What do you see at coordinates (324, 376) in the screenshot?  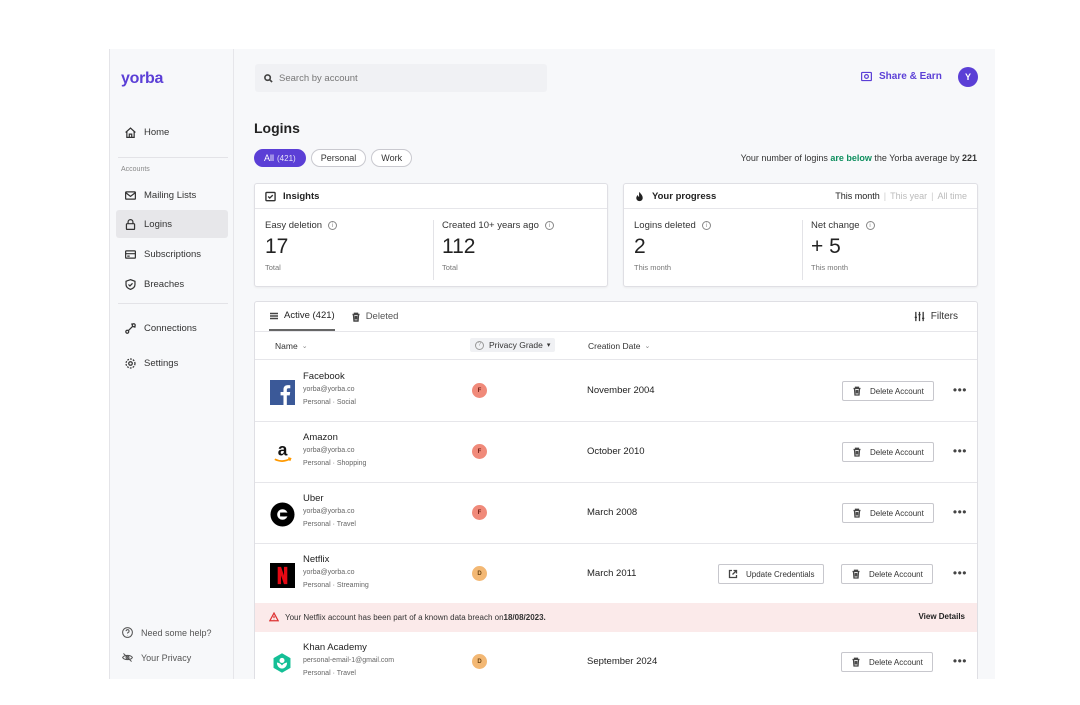 I see `account-name: Facebook` at bounding box center [324, 376].